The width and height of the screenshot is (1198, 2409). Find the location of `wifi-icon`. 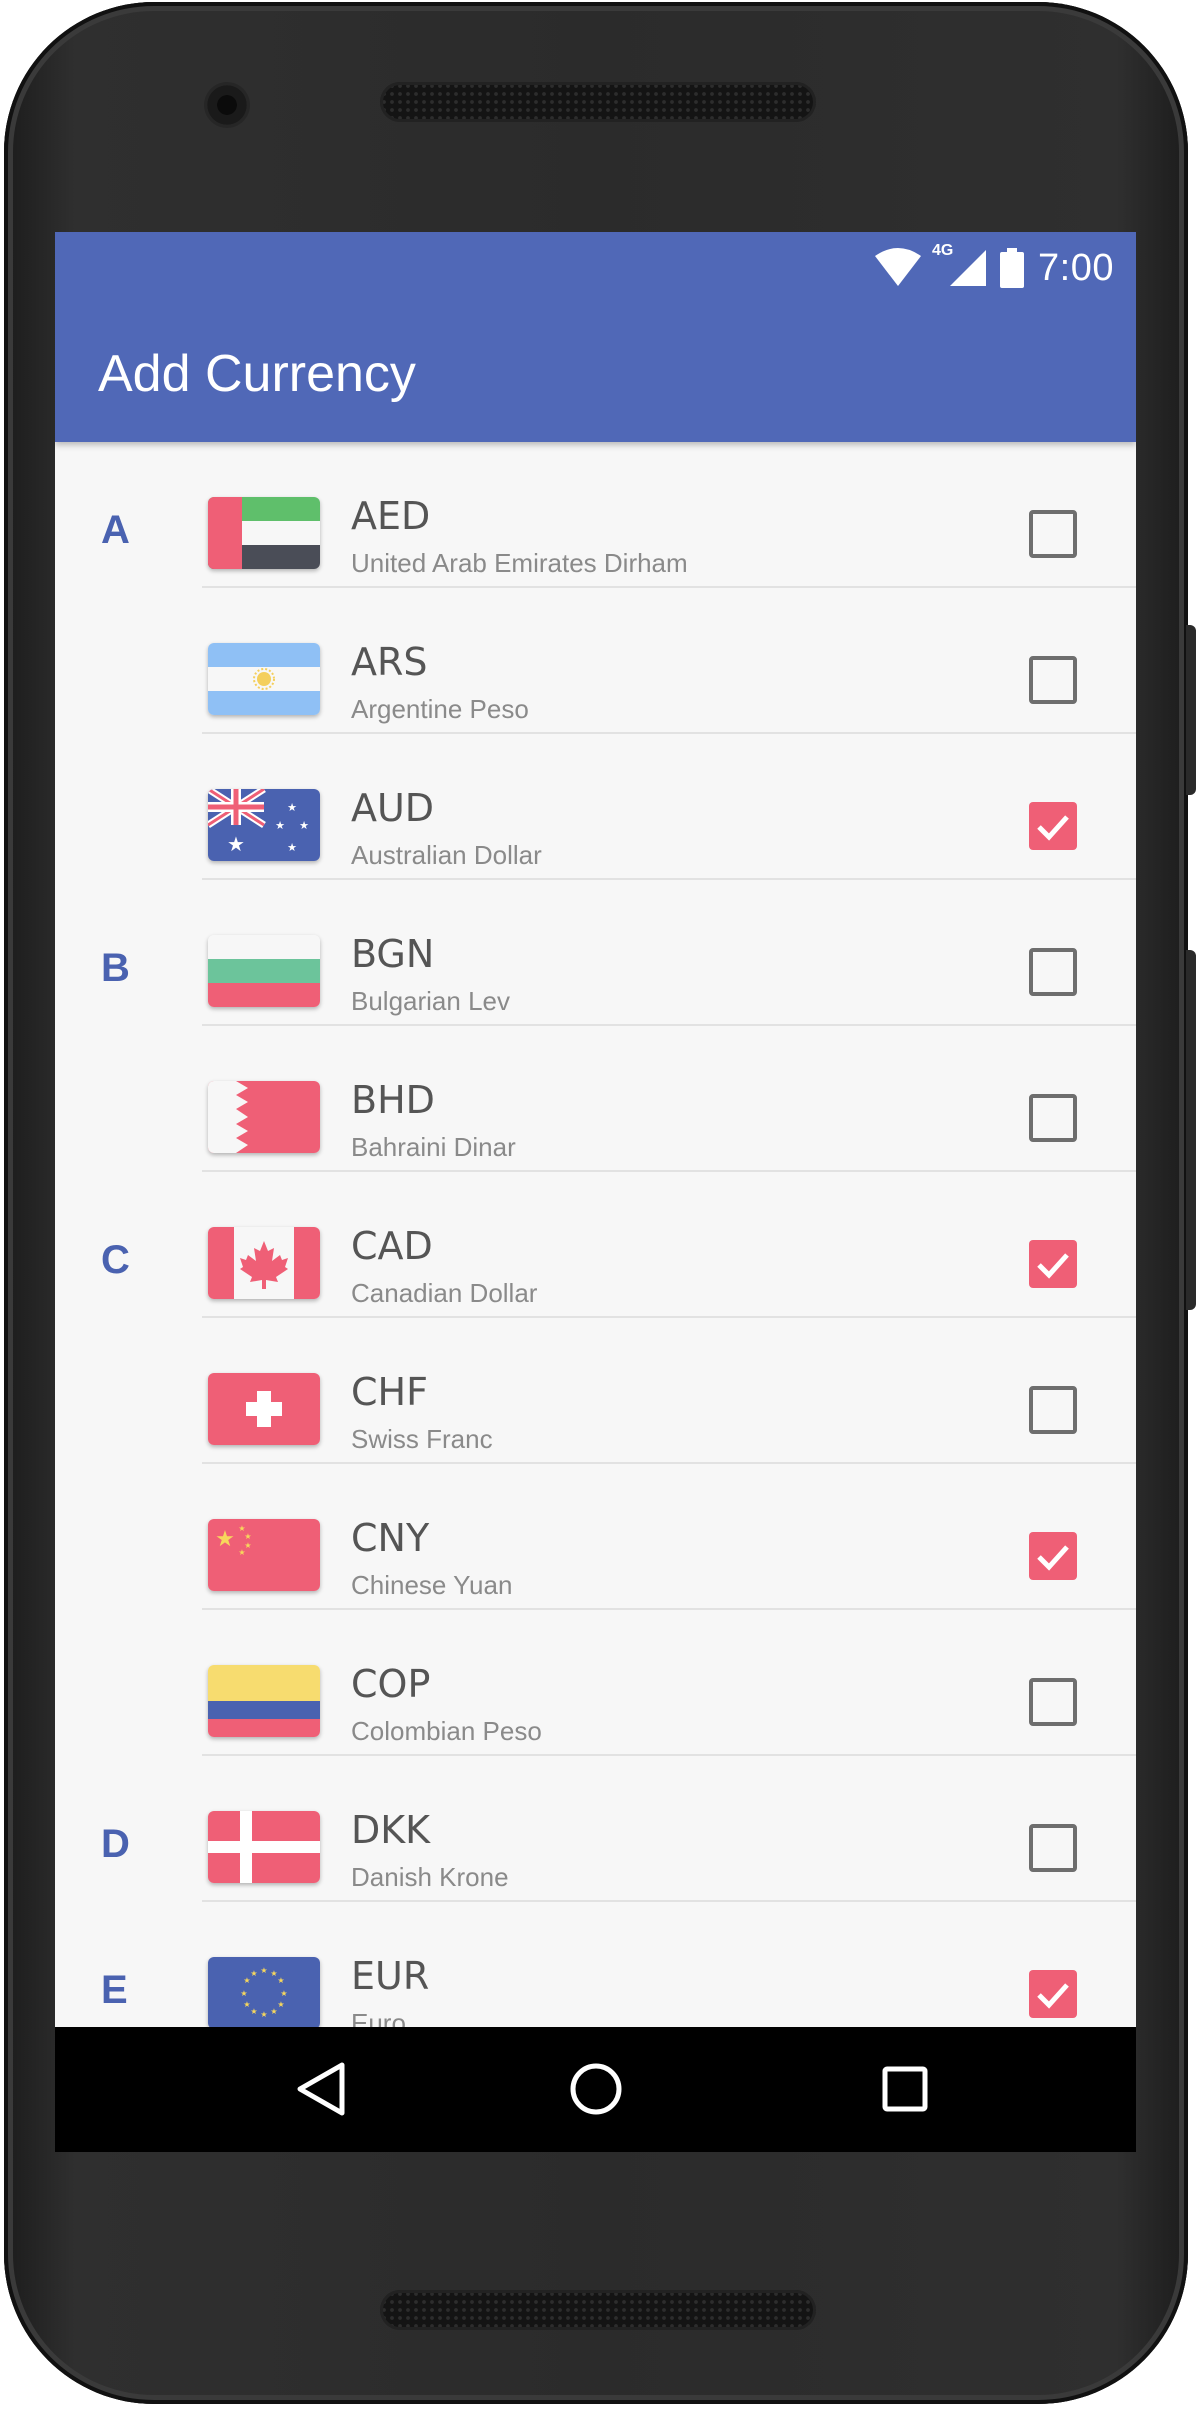

wifi-icon is located at coordinates (898, 267).